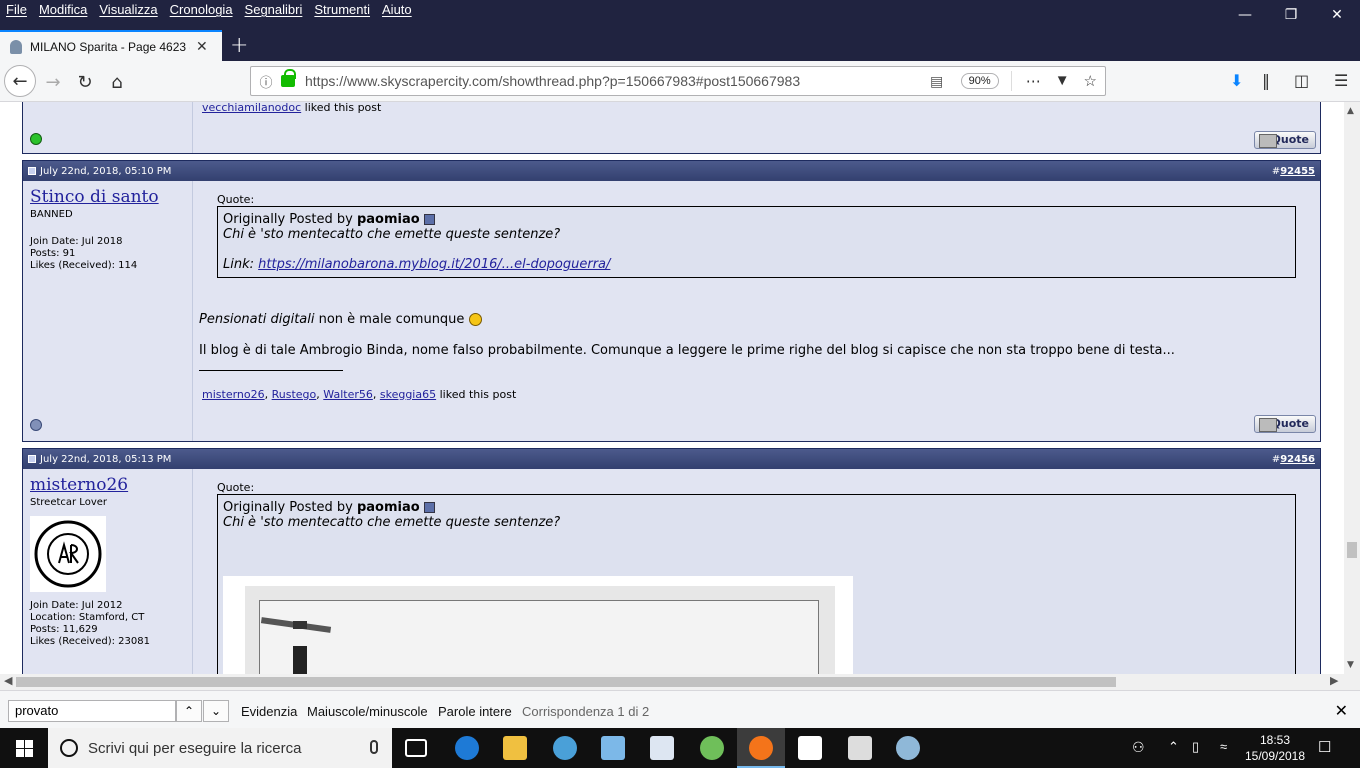  What do you see at coordinates (1352, 388) in the screenshot?
I see `vertical-scrollbar: ▲ ▼` at bounding box center [1352, 388].